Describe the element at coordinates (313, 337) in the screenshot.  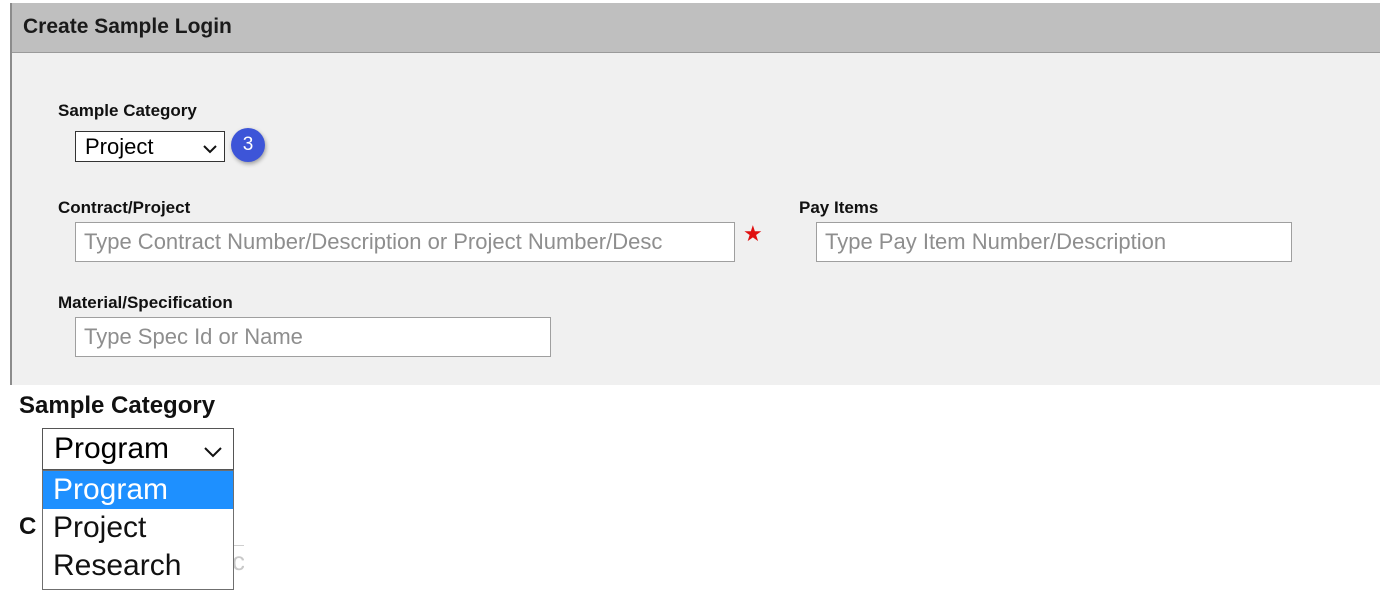
I see `material-specification-input` at that location.